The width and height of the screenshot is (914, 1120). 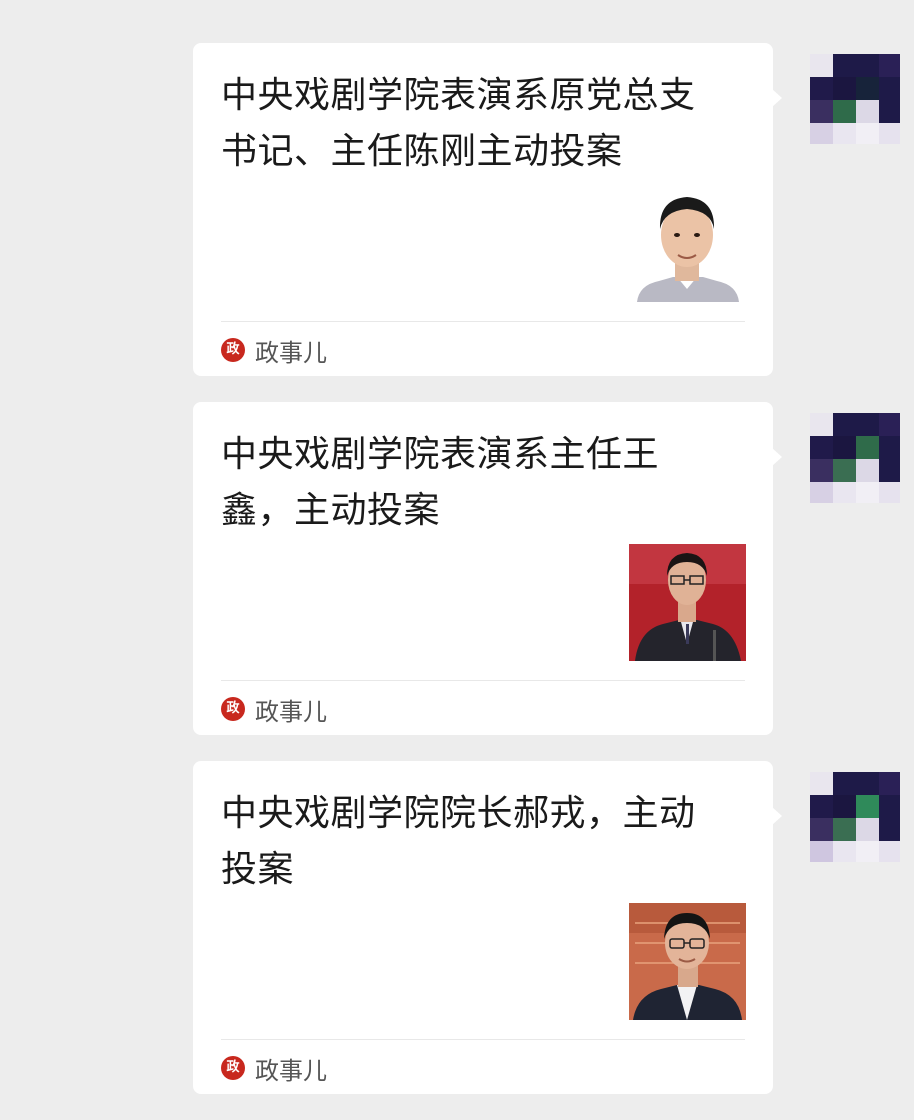 What do you see at coordinates (458, 123) in the screenshot?
I see `article-title: 中央戏剧学院表演系原党总支书记、主任陈刚主动投案` at bounding box center [458, 123].